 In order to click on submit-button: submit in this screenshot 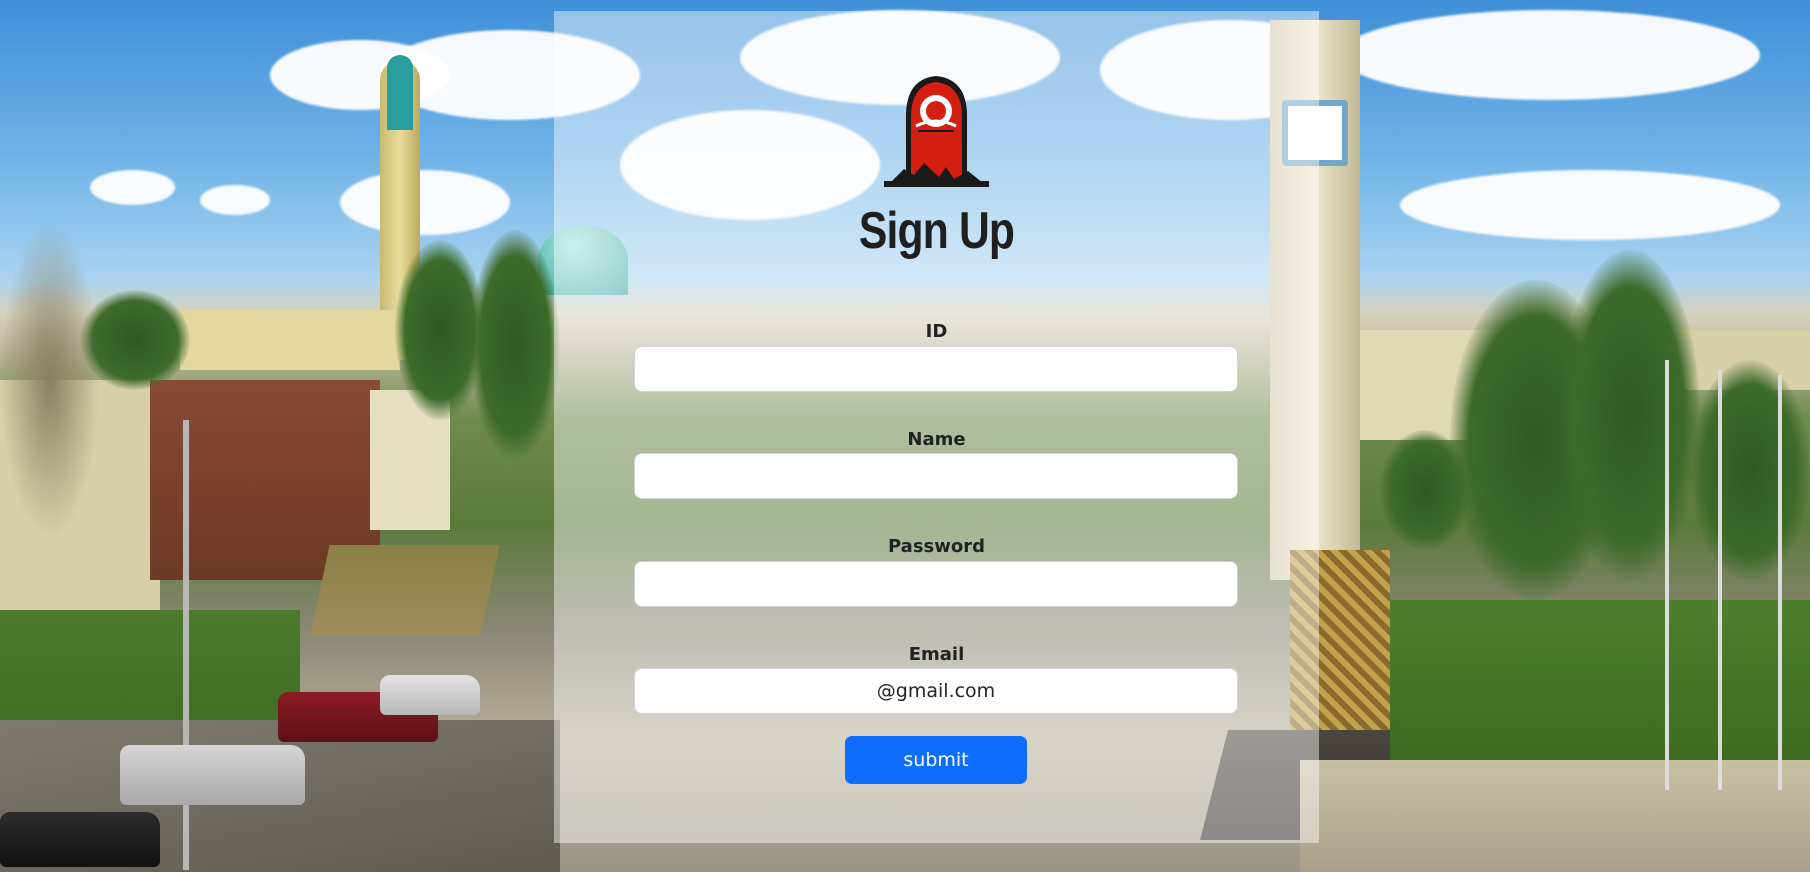, I will do `click(936, 760)`.